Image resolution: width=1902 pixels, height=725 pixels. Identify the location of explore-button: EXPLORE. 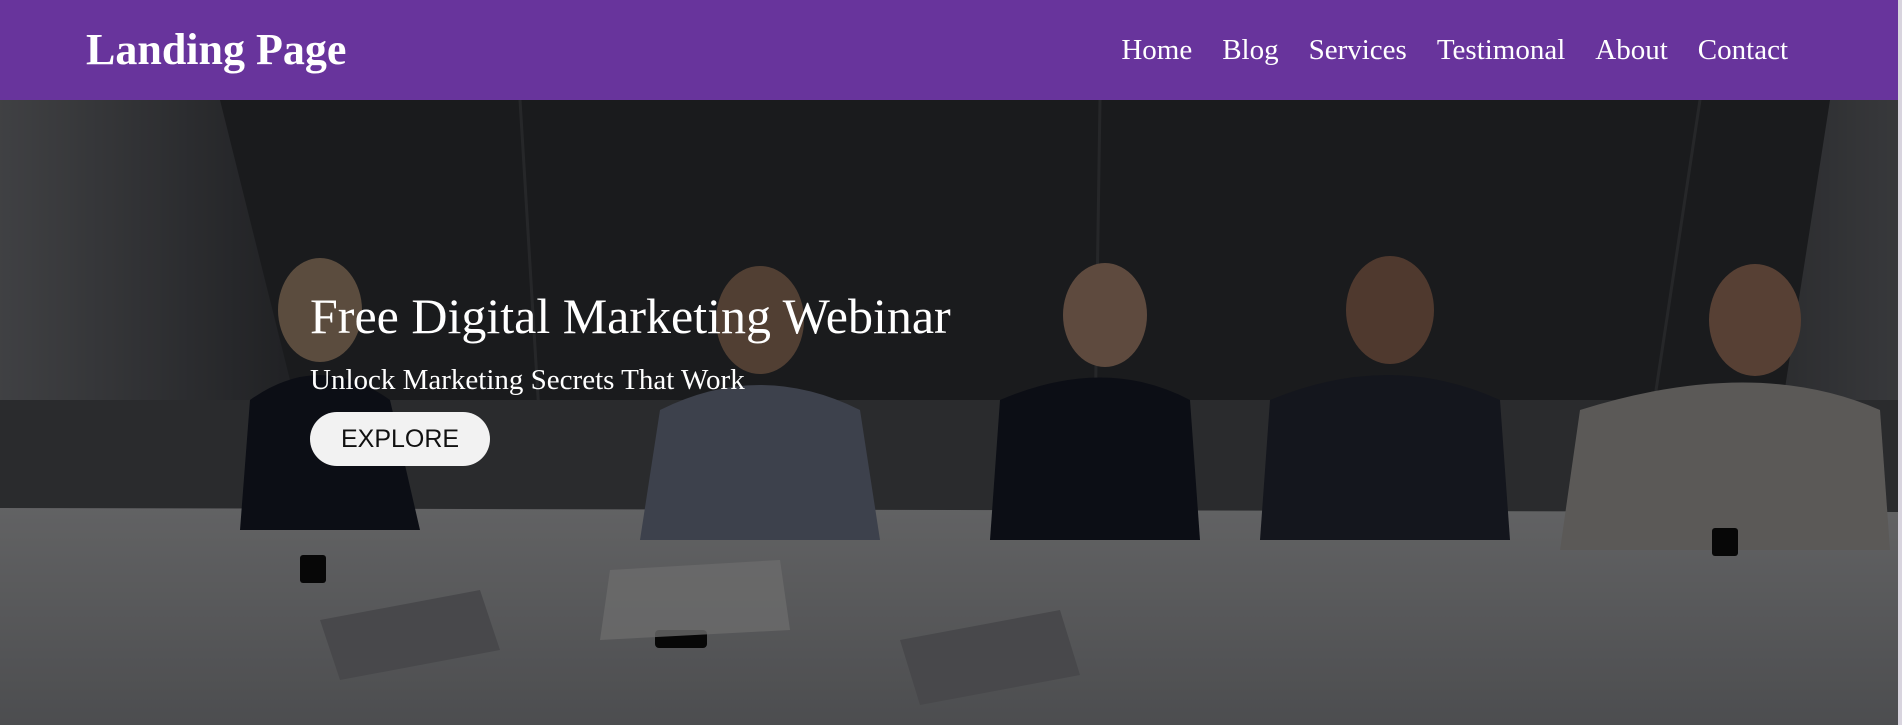
(400, 439).